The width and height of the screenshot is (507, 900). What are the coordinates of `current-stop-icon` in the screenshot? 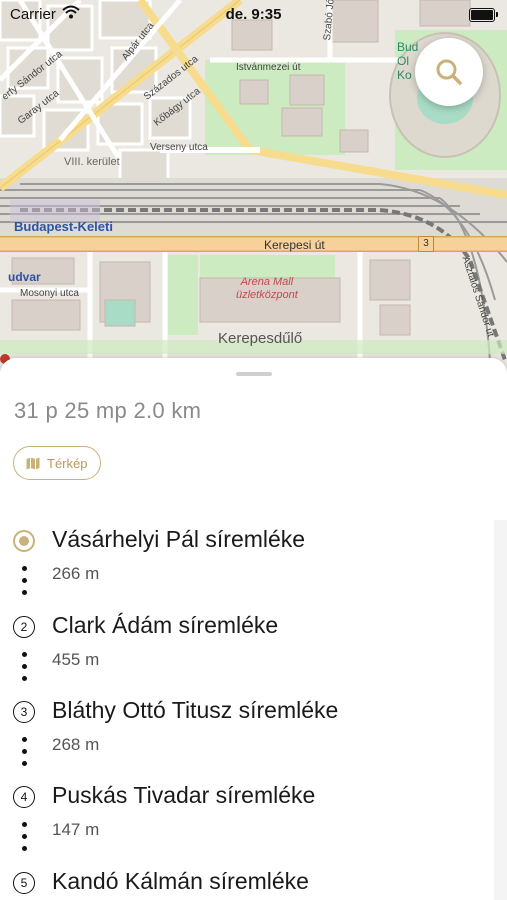 It's located at (24, 541).